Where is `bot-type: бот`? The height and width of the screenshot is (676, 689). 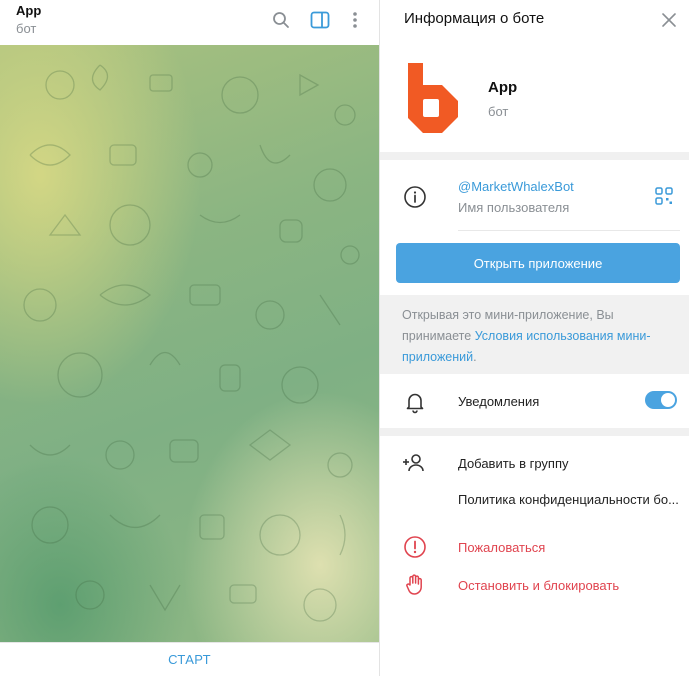 bot-type: бот is located at coordinates (498, 111).